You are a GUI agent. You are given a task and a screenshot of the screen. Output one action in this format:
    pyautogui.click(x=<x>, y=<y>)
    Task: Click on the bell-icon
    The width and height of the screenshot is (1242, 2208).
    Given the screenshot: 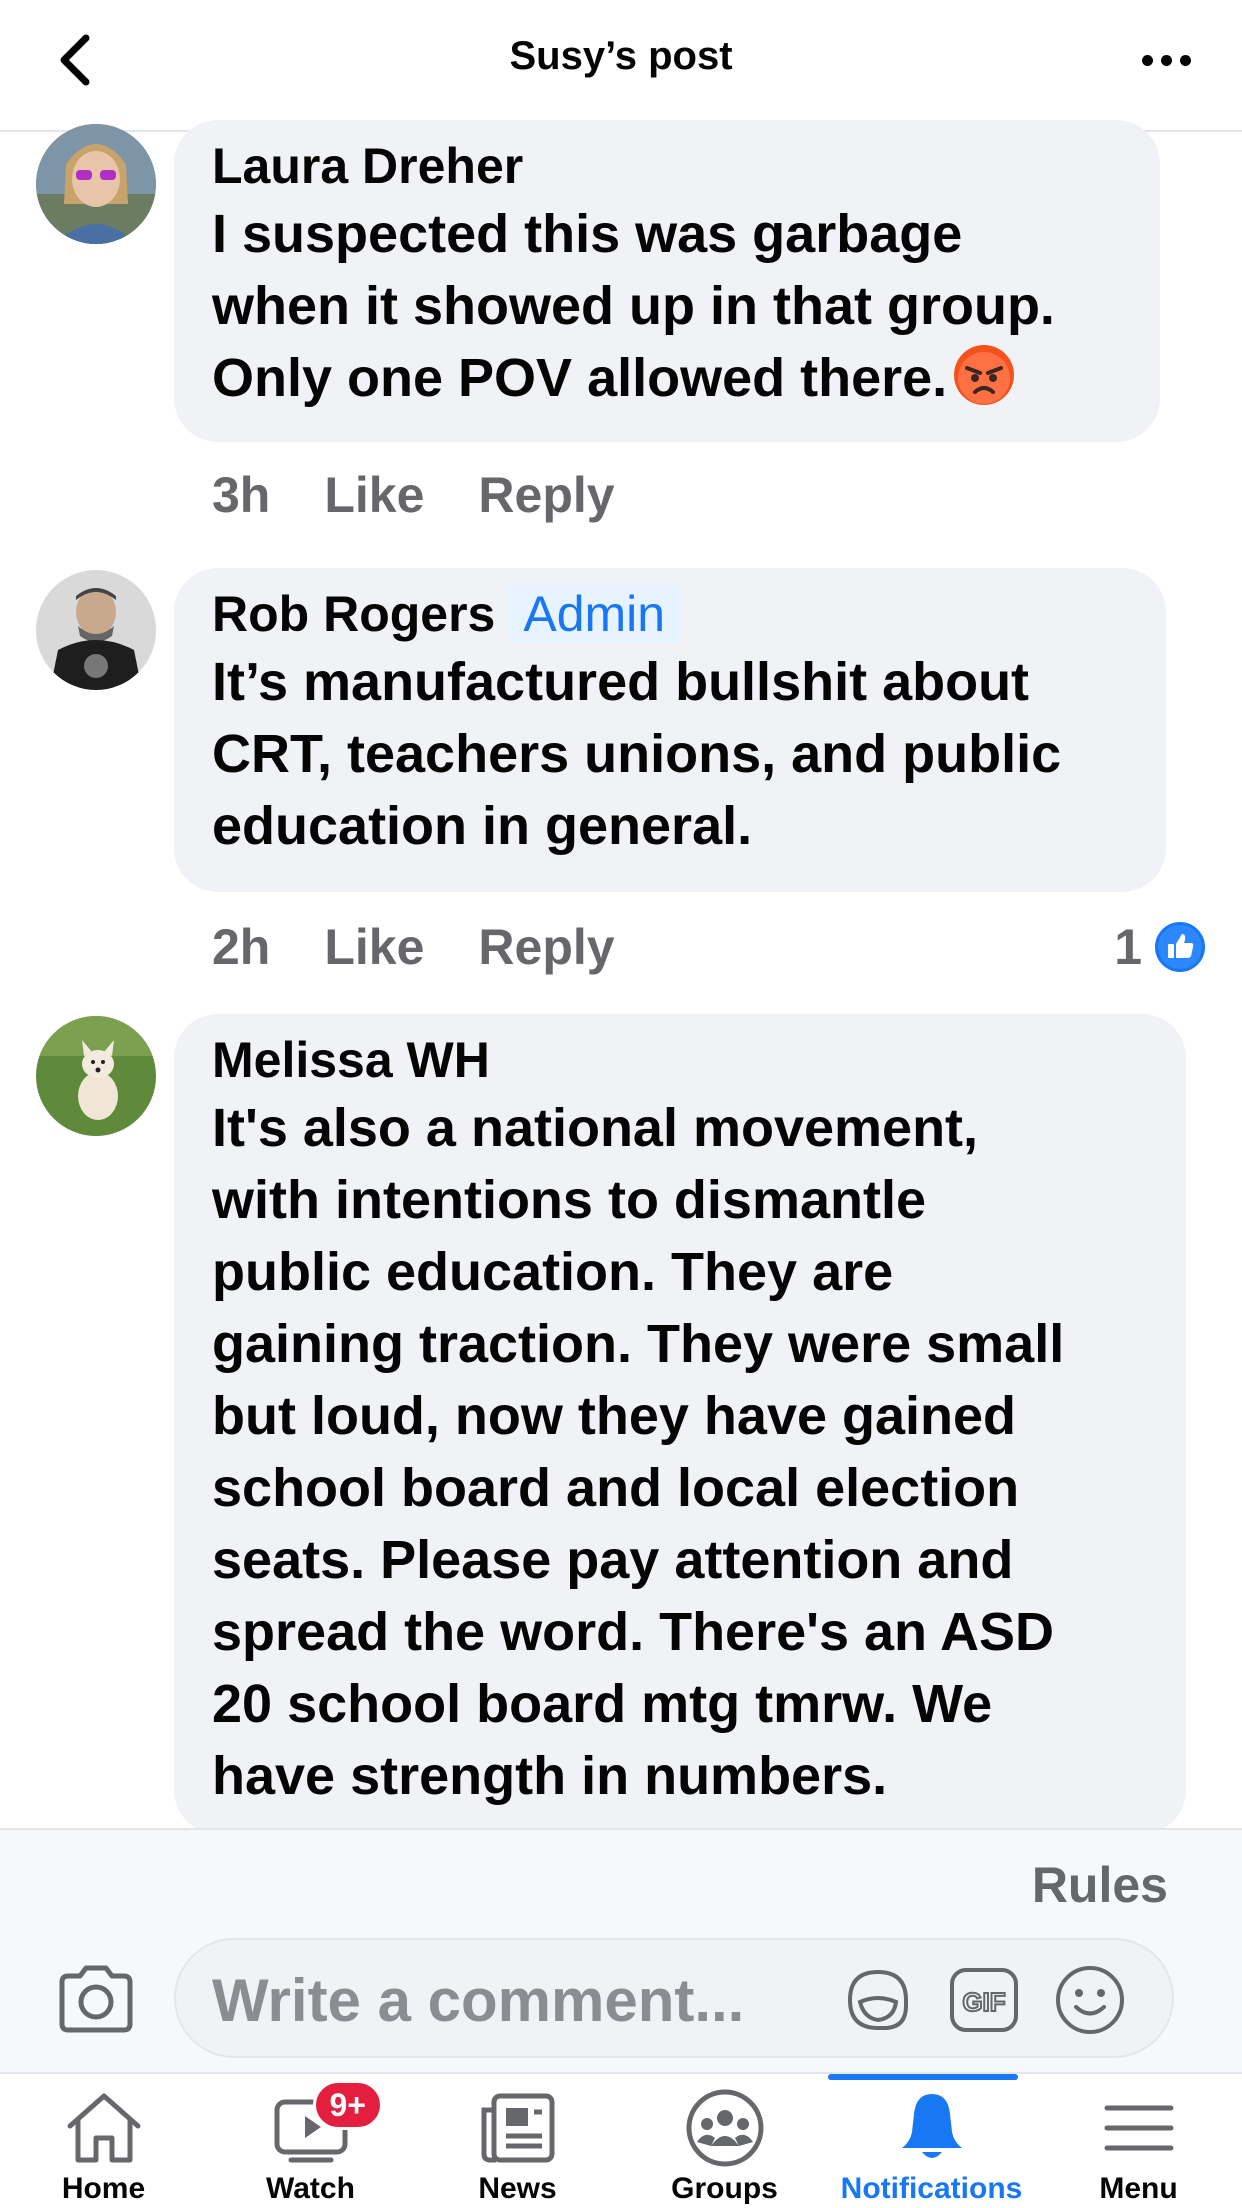 What is the action you would take?
    pyautogui.click(x=932, y=2128)
    